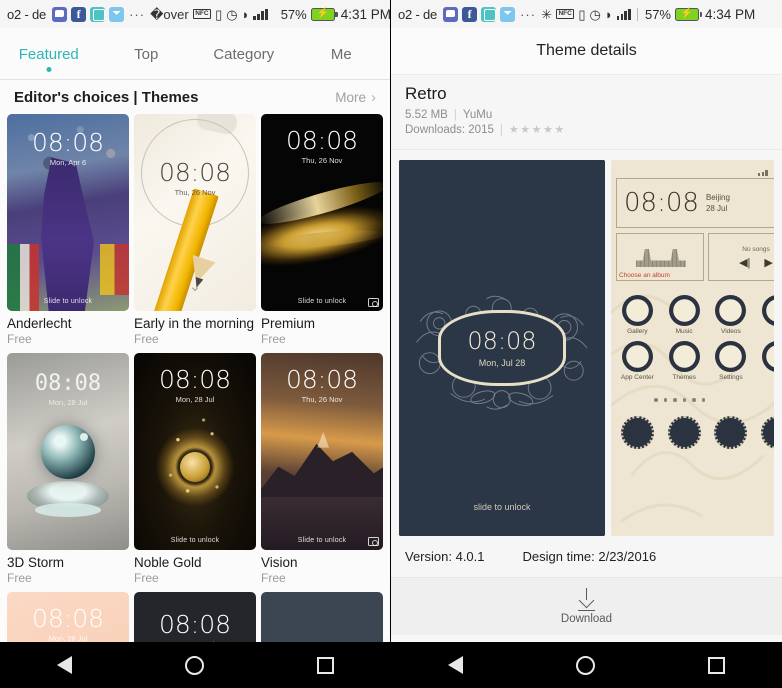  What do you see at coordinates (731, 432) in the screenshot?
I see `dock-messages-icon` at bounding box center [731, 432].